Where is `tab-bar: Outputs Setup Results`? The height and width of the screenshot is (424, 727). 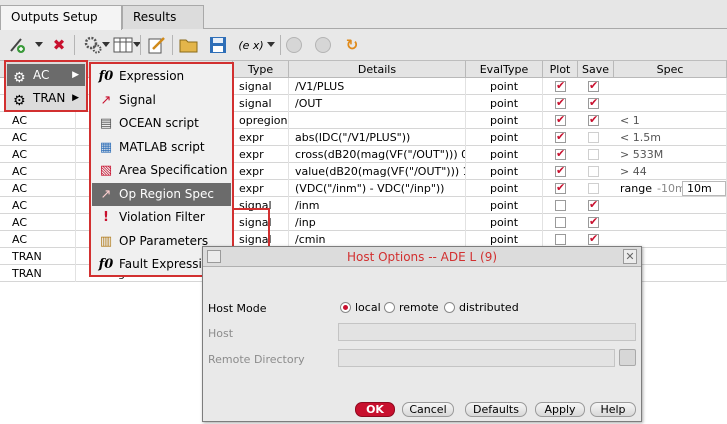
tab-bar: Outputs Setup Results is located at coordinates (363, 15).